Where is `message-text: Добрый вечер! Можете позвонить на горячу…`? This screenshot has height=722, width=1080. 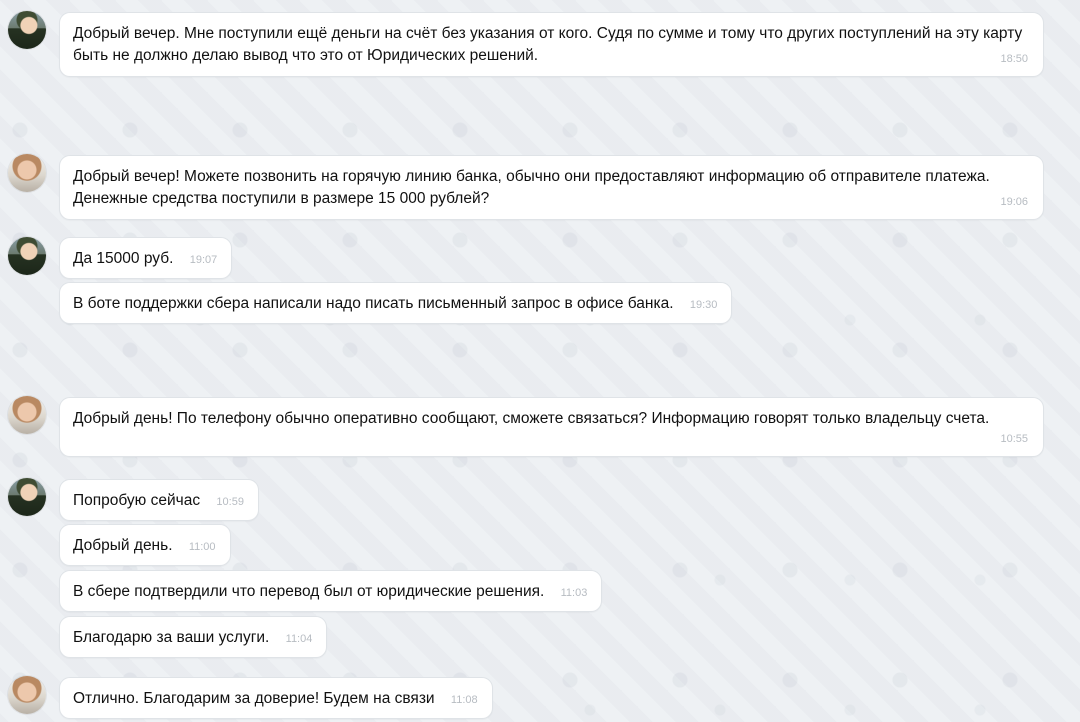 message-text: Добрый вечер! Можете позвонить на горячу… is located at coordinates (531, 187).